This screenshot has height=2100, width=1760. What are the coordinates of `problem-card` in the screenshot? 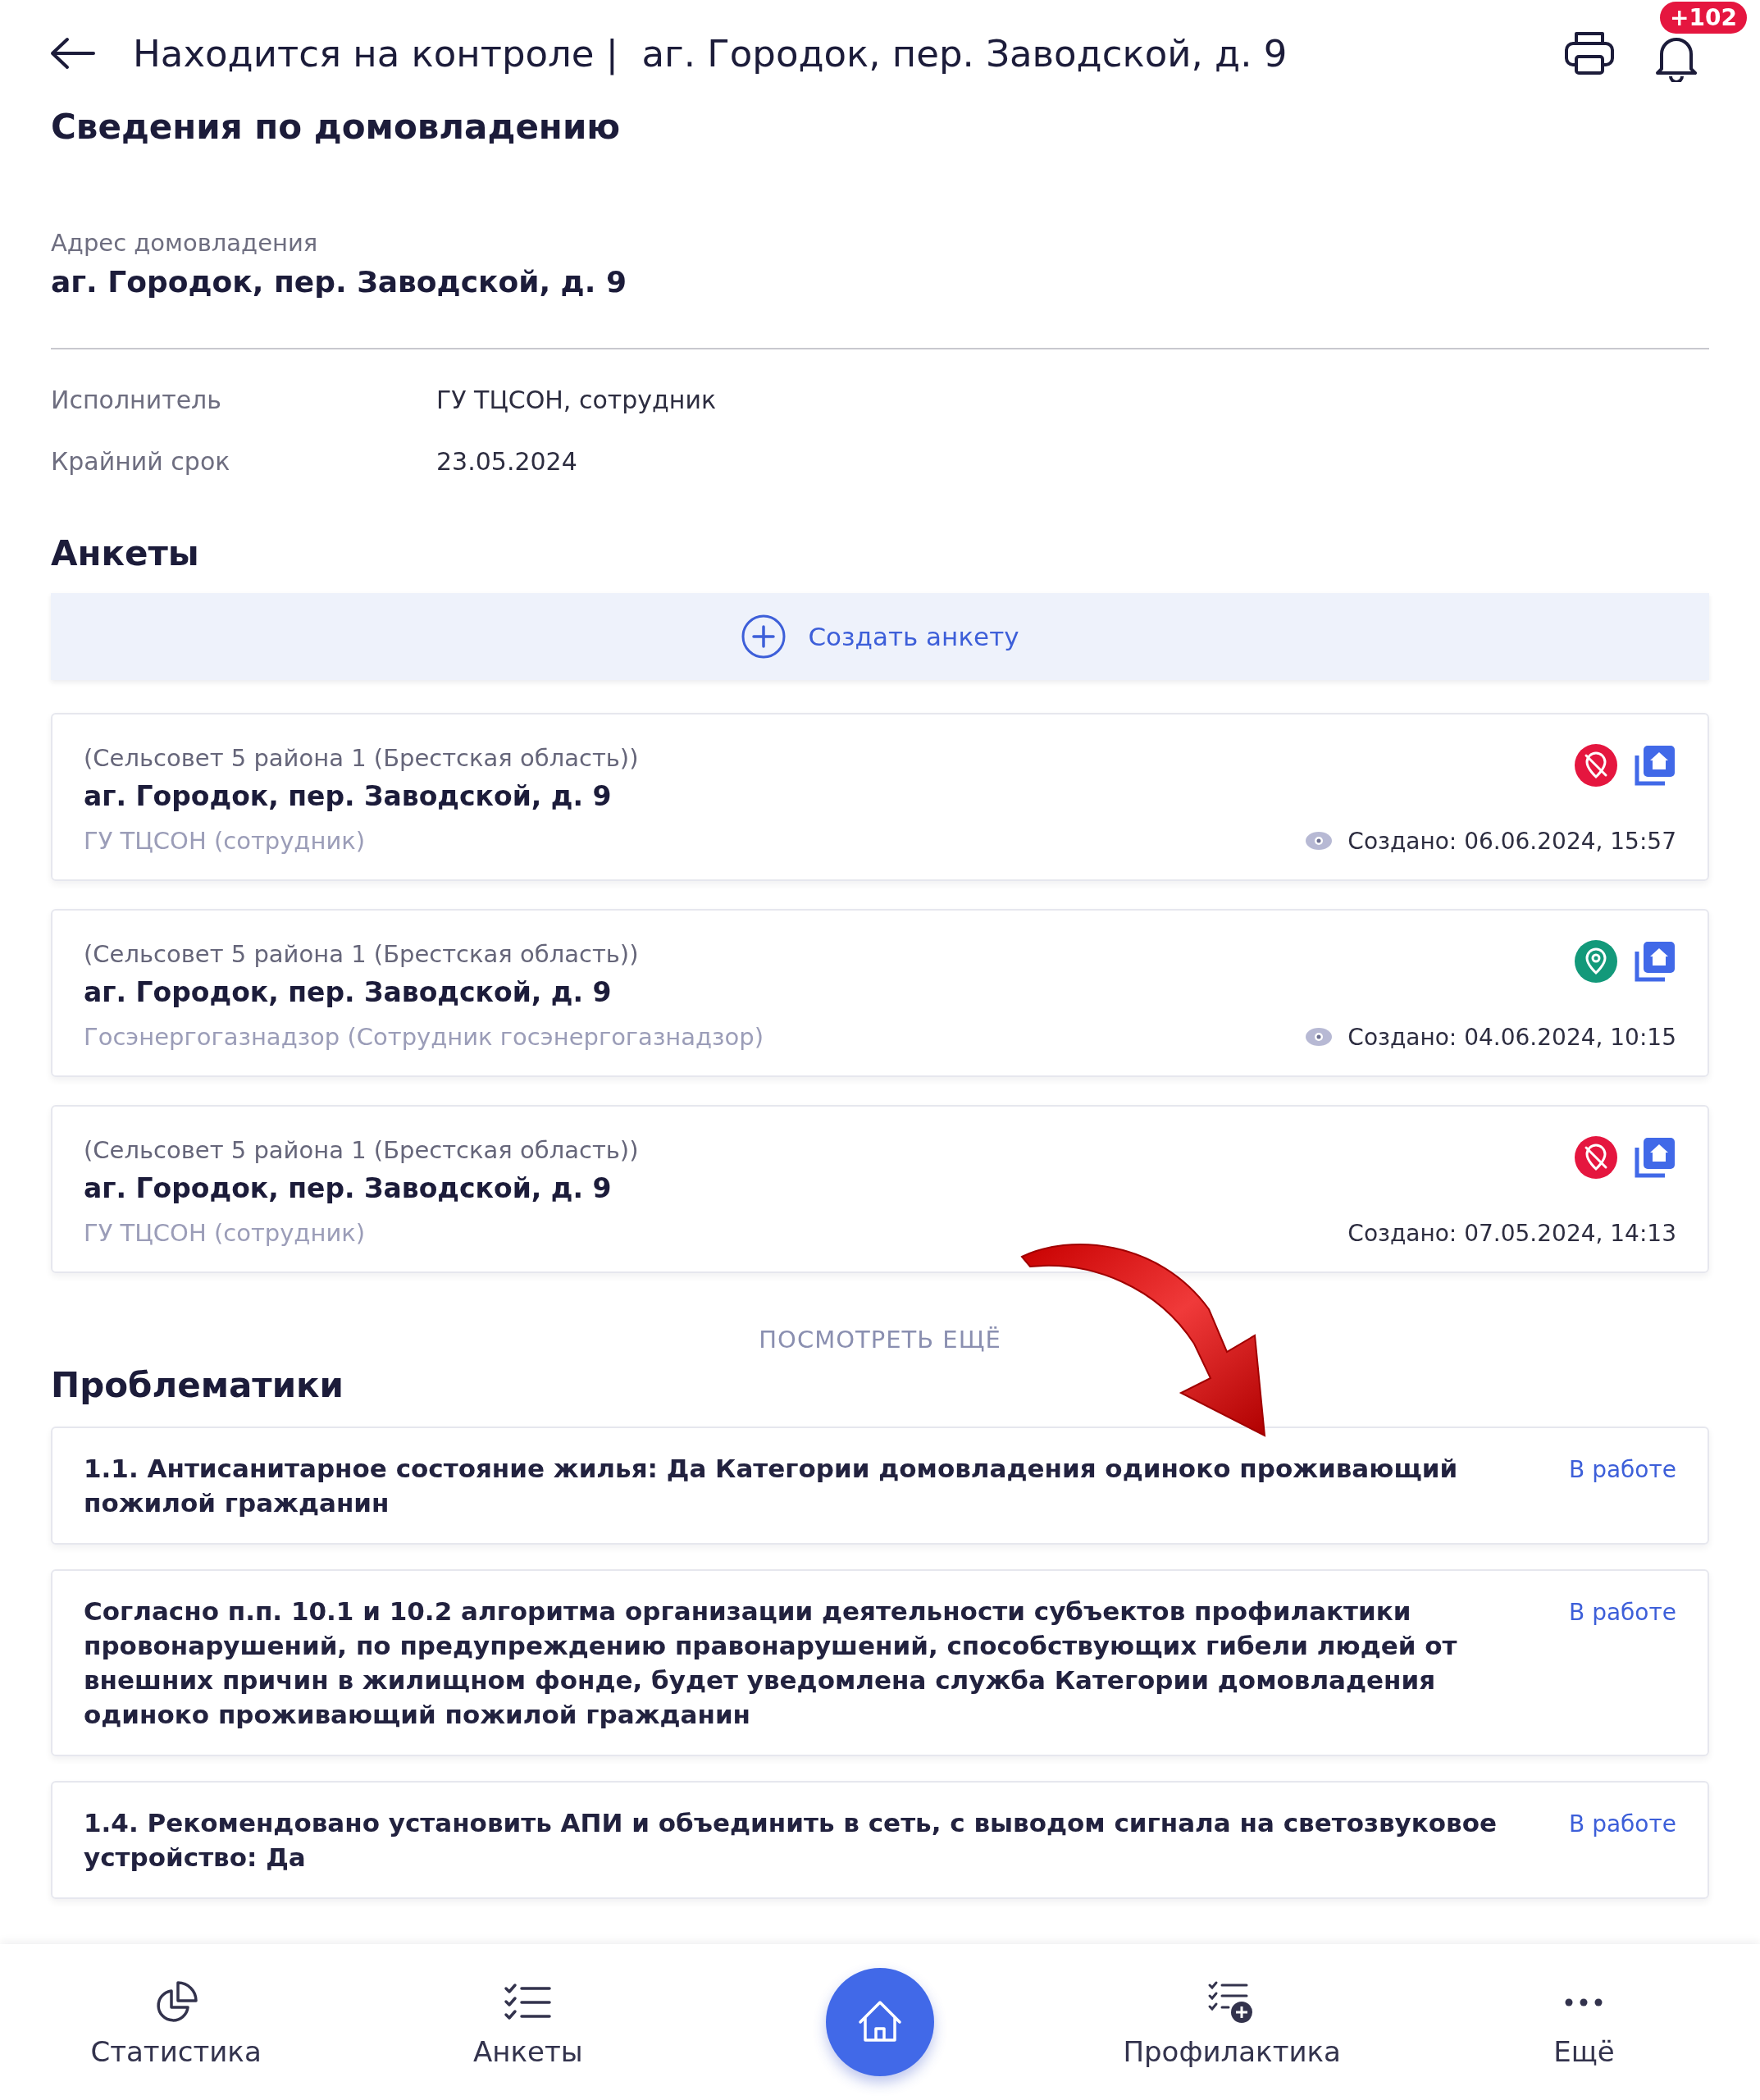 It's located at (880, 1662).